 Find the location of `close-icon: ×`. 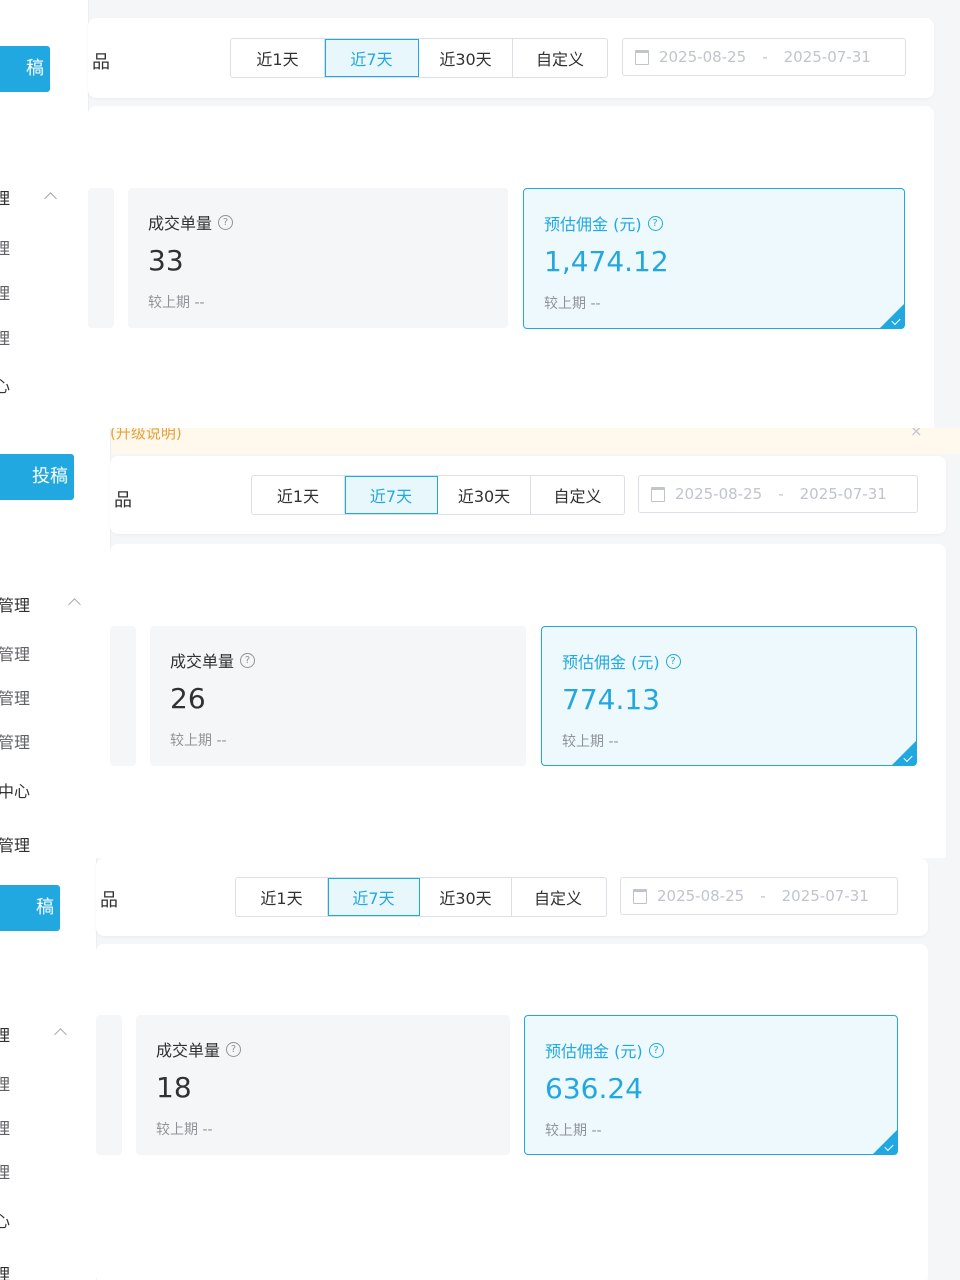

close-icon: × is located at coordinates (916, 434).